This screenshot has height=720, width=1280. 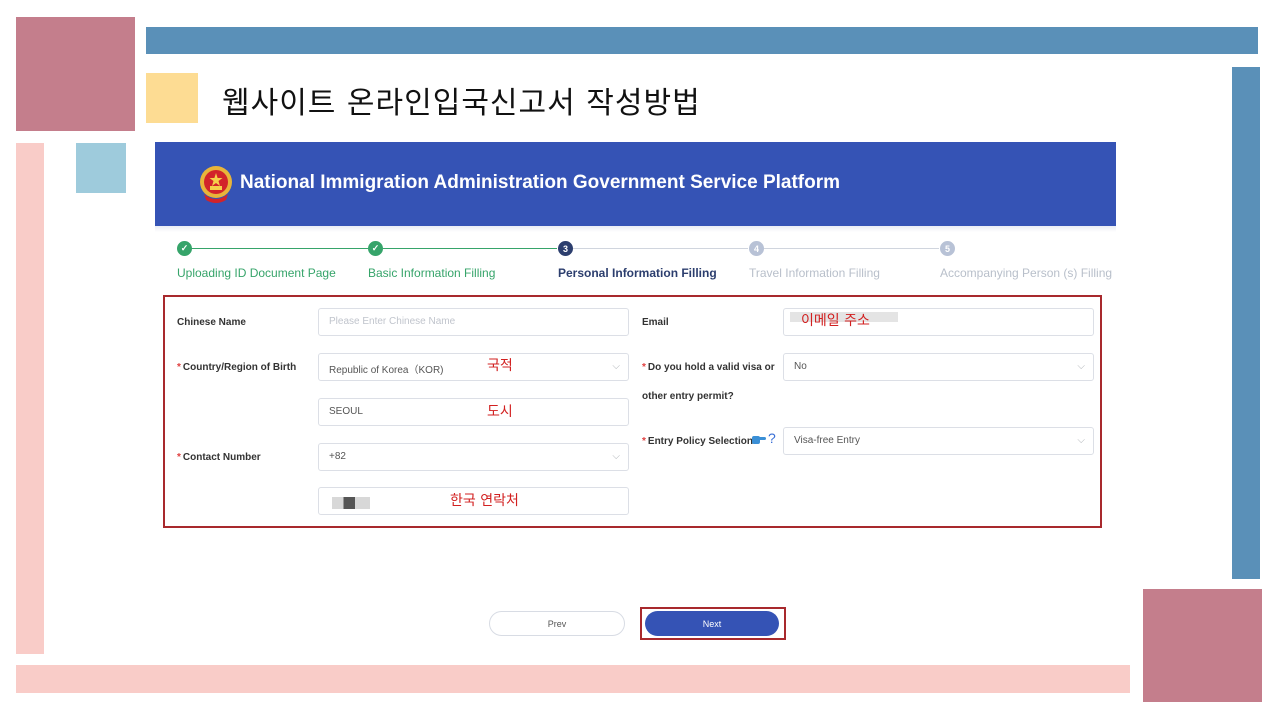 I want to click on annotation-phone: 한국 연락처, so click(x=484, y=501).